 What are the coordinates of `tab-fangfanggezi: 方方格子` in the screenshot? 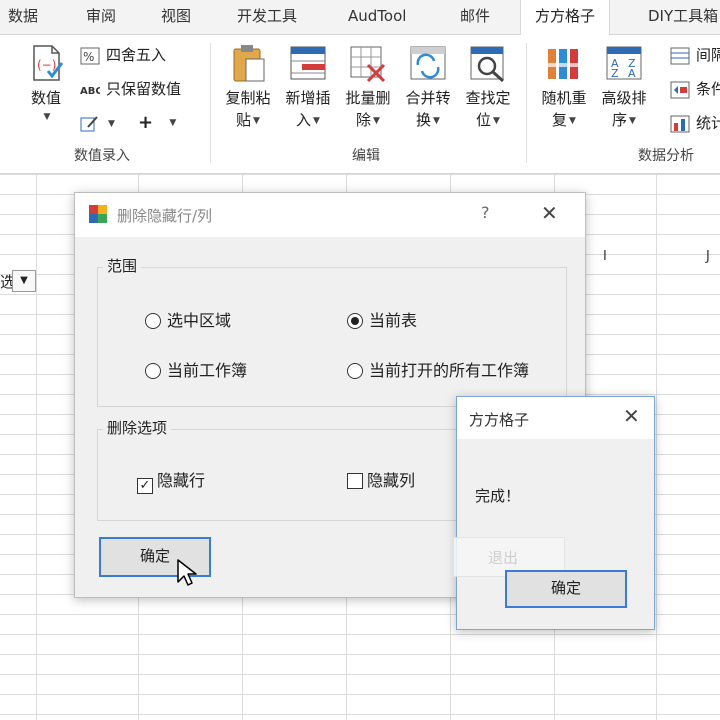 It's located at (565, 18).